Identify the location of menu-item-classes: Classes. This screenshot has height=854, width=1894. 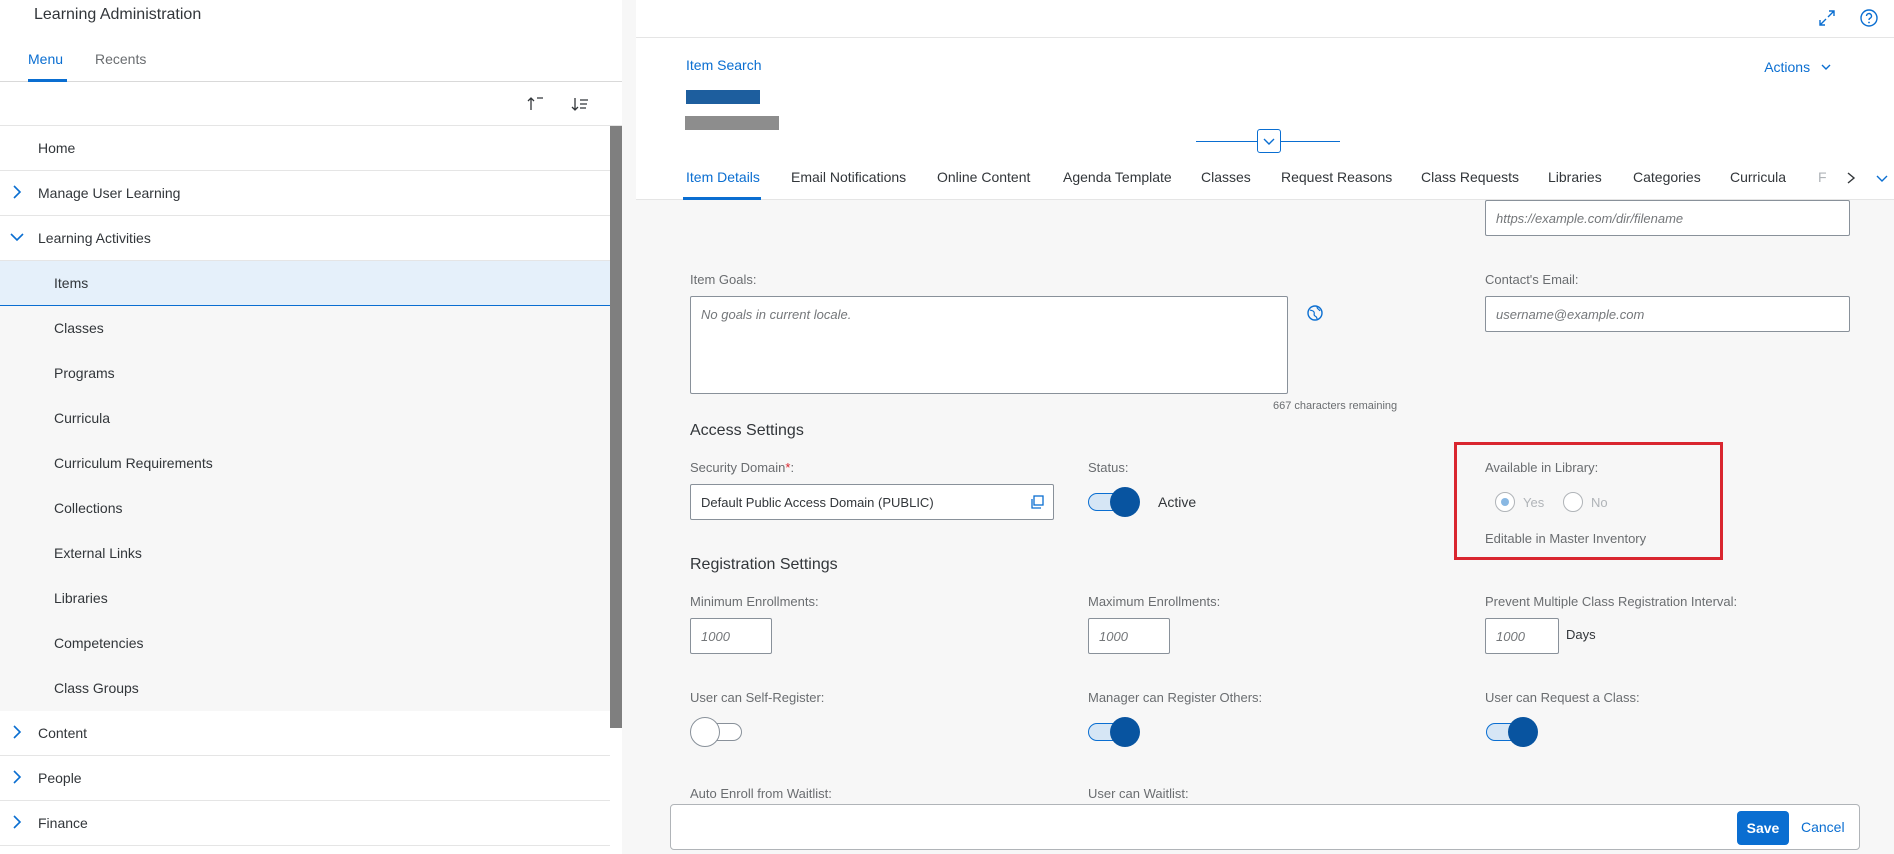
(305, 328).